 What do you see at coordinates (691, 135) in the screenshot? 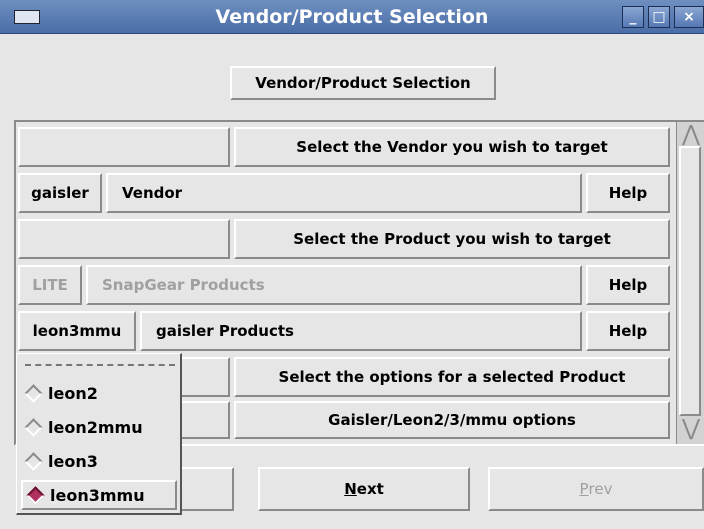
I see `scroll-up-arrow-icon: ⋀` at bounding box center [691, 135].